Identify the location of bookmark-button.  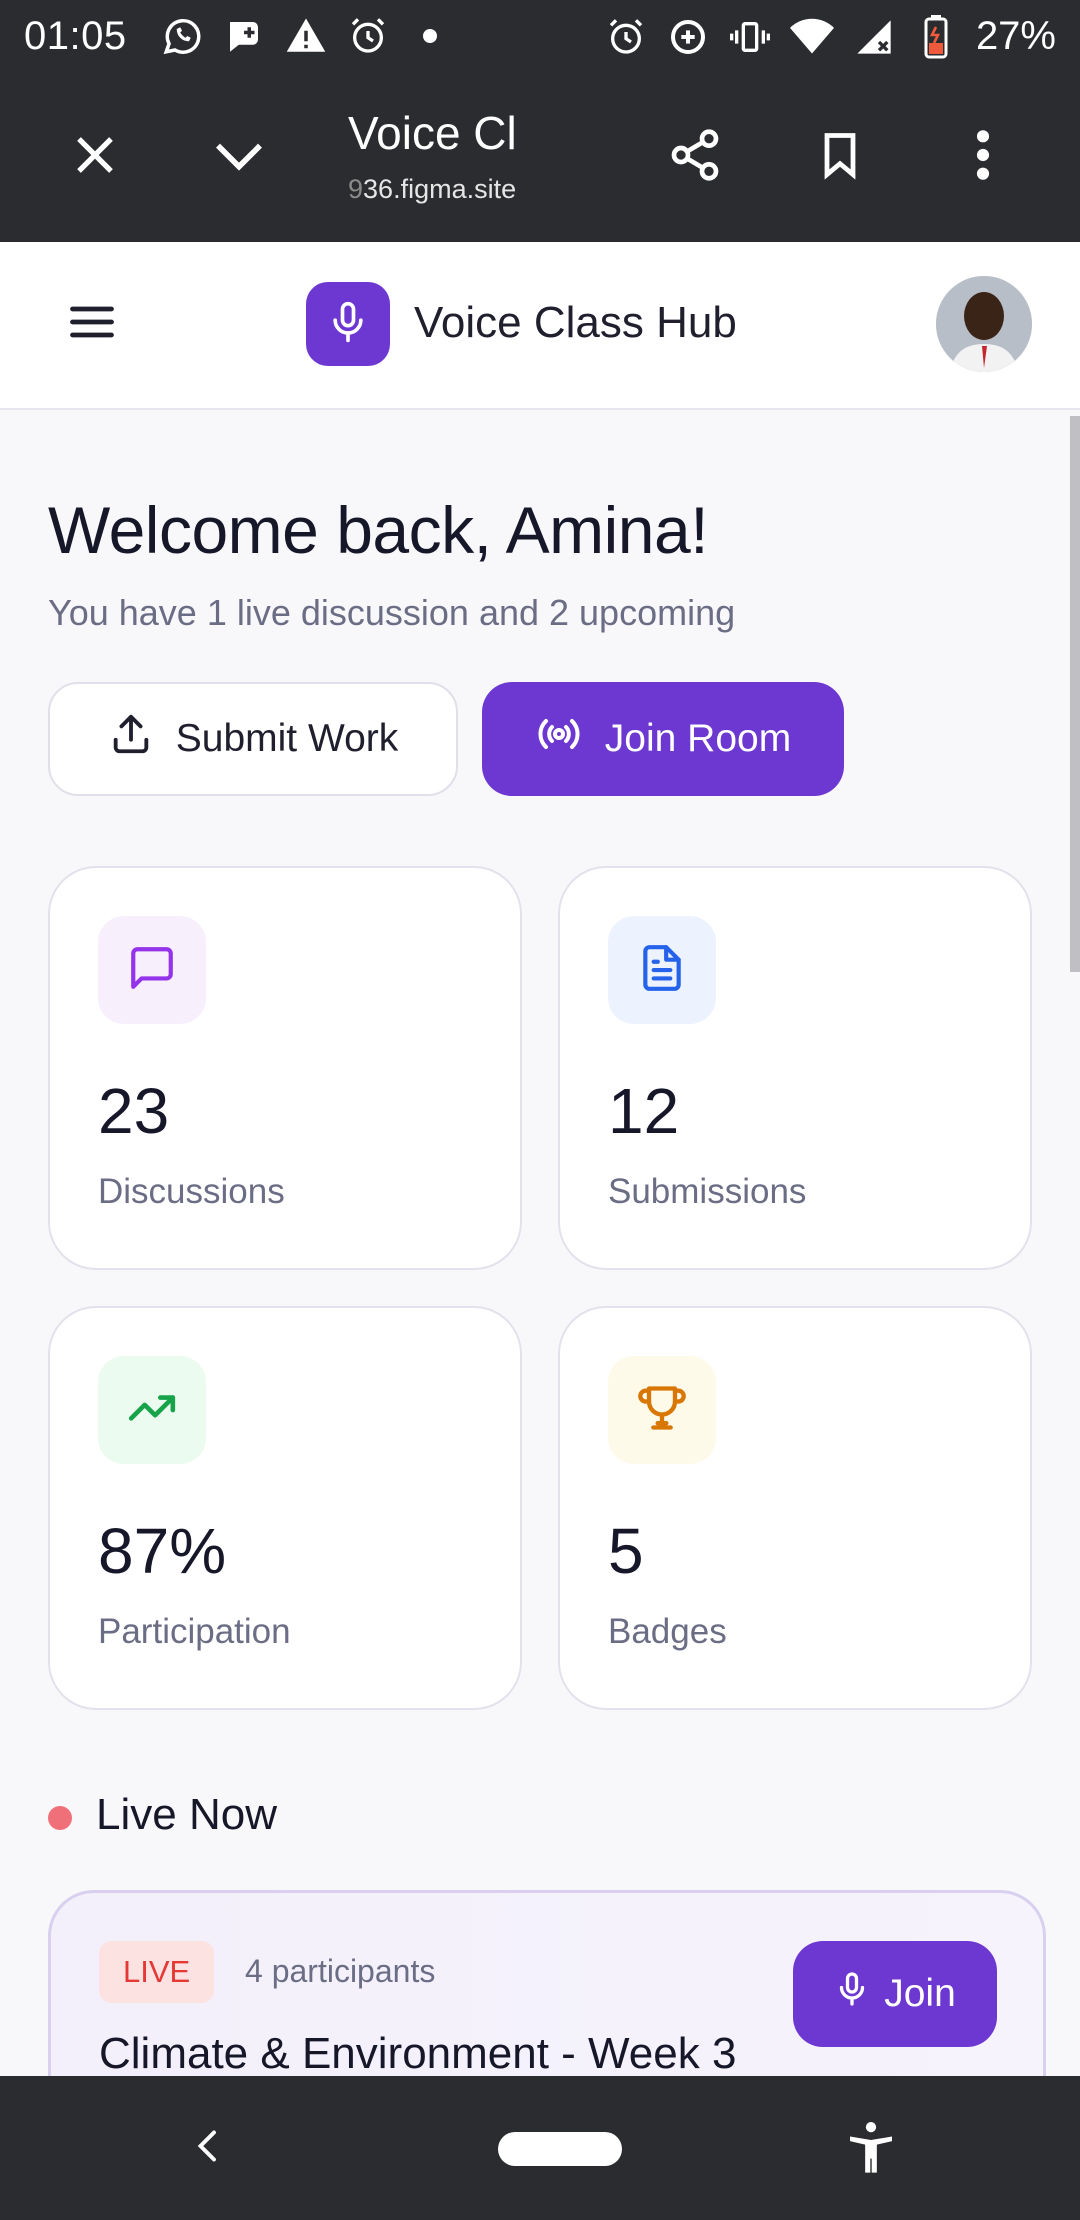
(840, 157).